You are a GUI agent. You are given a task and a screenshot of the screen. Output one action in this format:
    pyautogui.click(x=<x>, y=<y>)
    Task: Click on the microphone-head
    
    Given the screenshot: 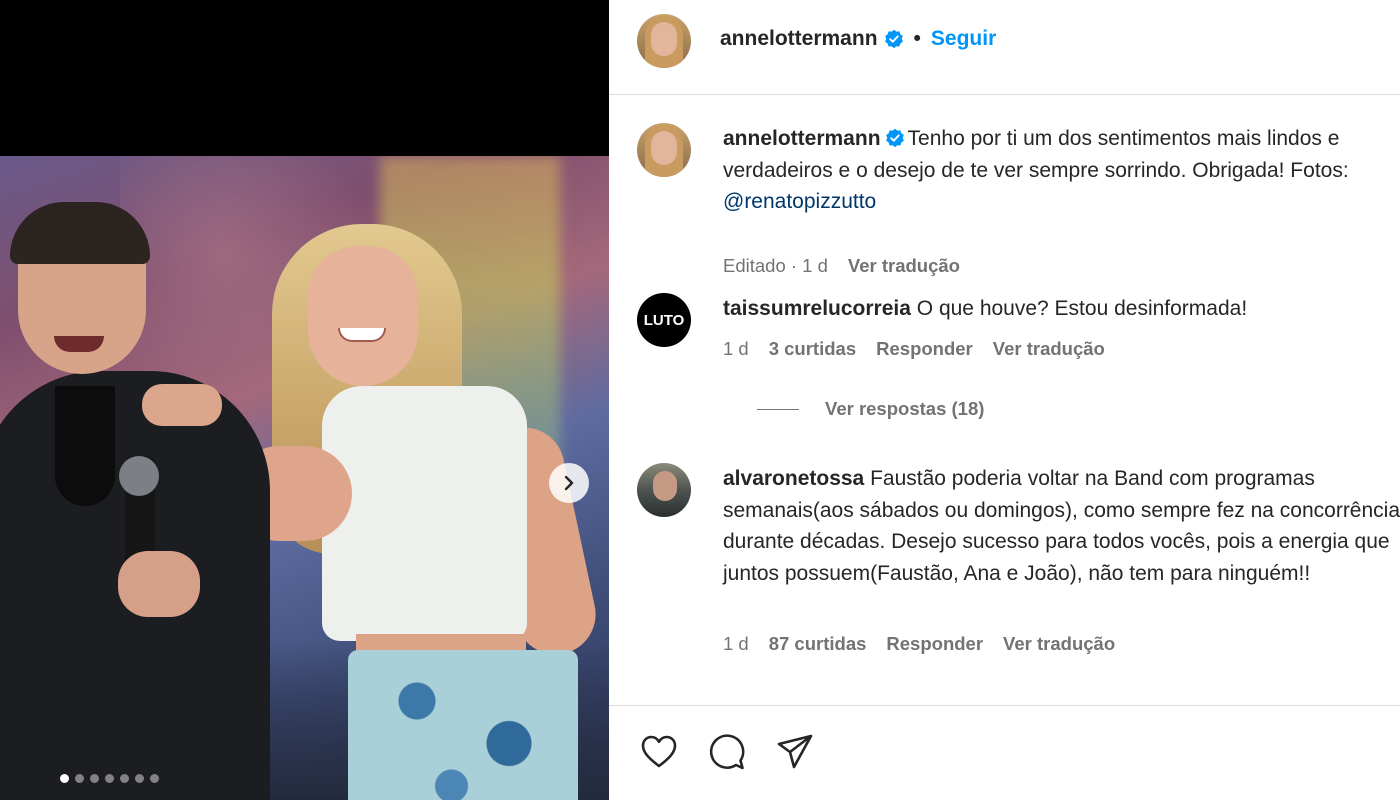 What is the action you would take?
    pyautogui.click(x=139, y=476)
    